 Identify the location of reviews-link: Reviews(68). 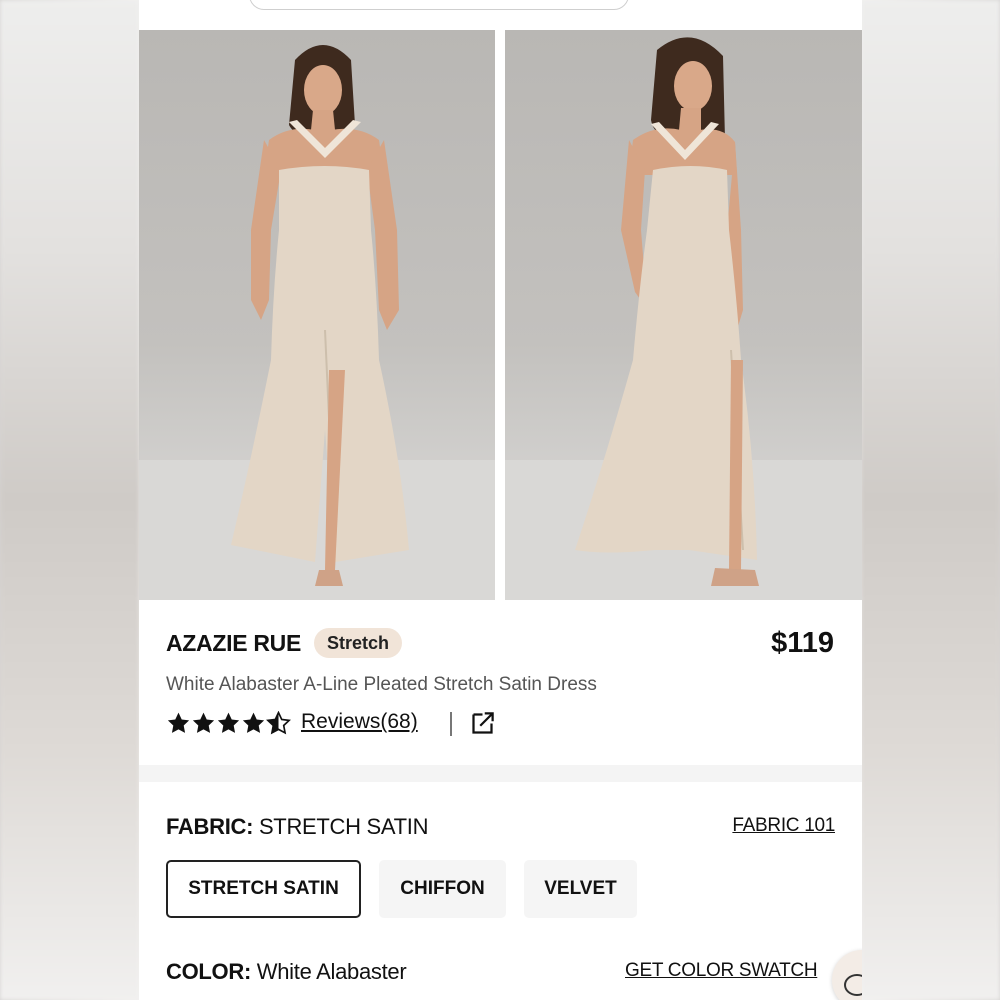
(359, 722).